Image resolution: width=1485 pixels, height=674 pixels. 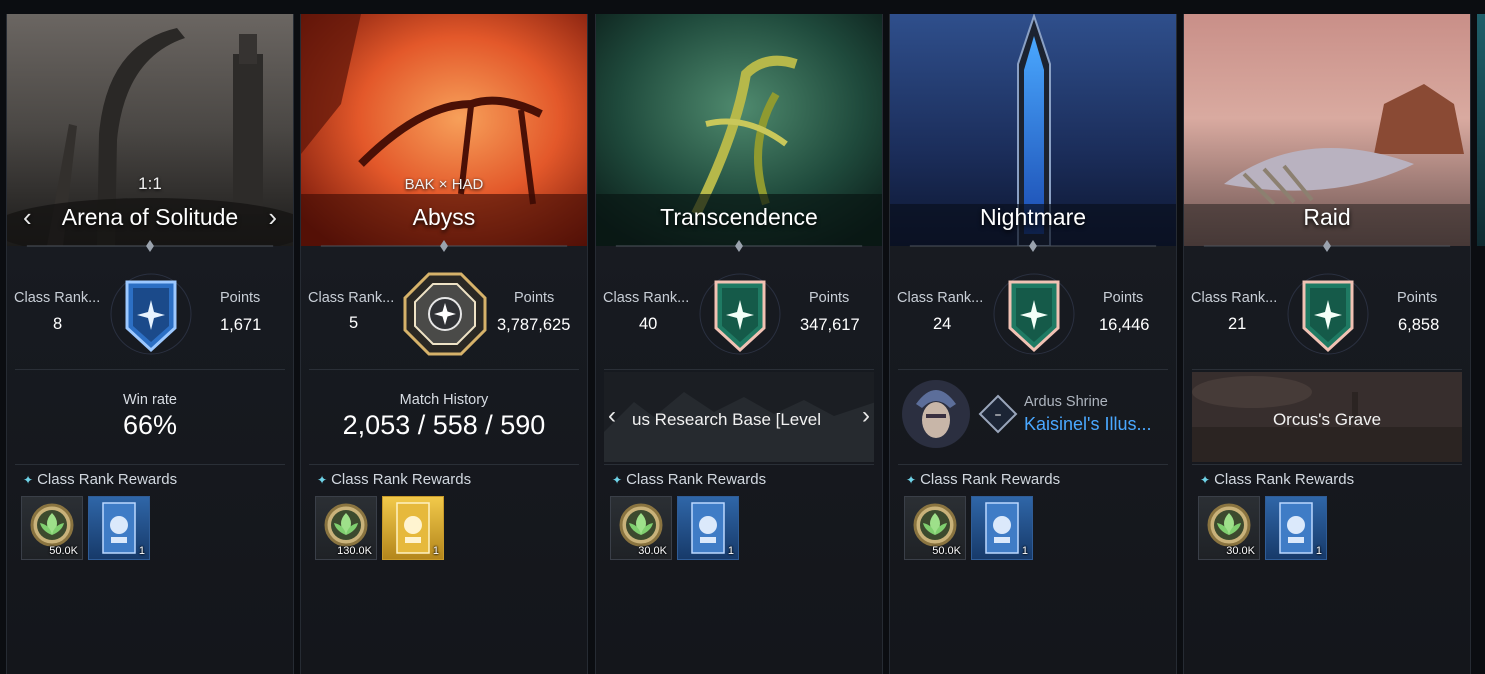 What do you see at coordinates (1327, 217) in the screenshot?
I see `mode-title: Raid` at bounding box center [1327, 217].